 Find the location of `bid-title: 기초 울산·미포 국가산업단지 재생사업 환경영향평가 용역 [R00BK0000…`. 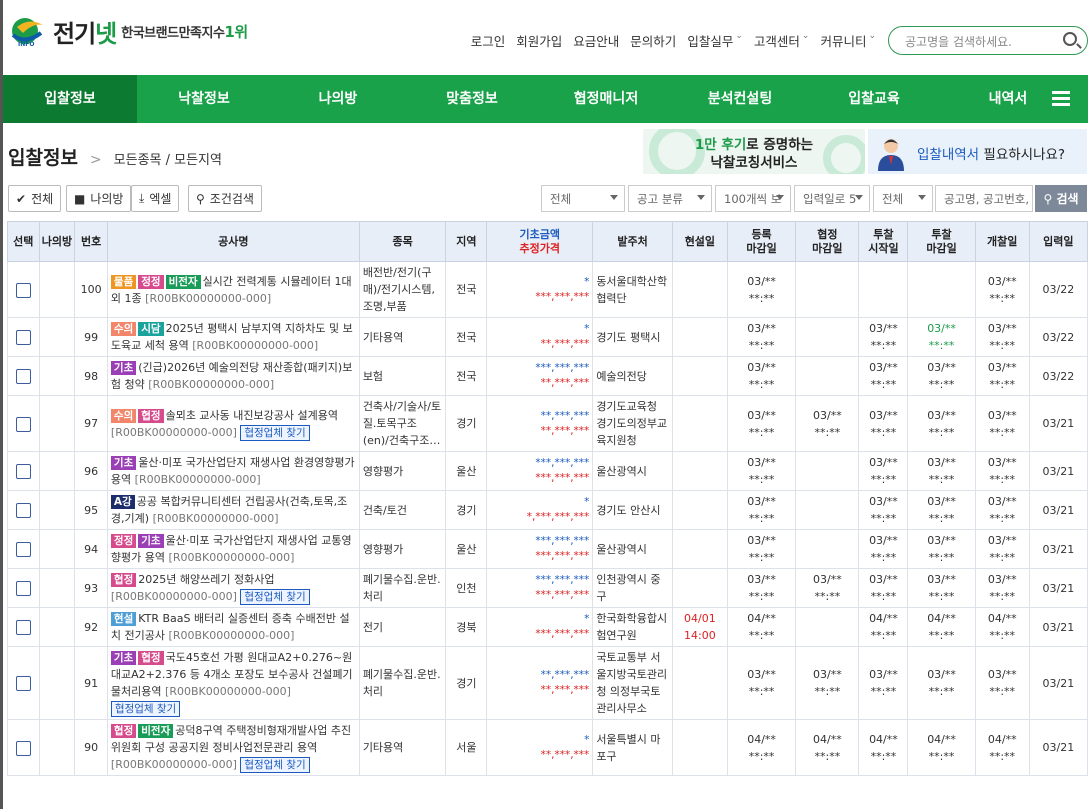

bid-title: 기초 울산·미포 국가산업단지 재생사업 환경영향평가 용역 [R00BK0000… is located at coordinates (233, 471).